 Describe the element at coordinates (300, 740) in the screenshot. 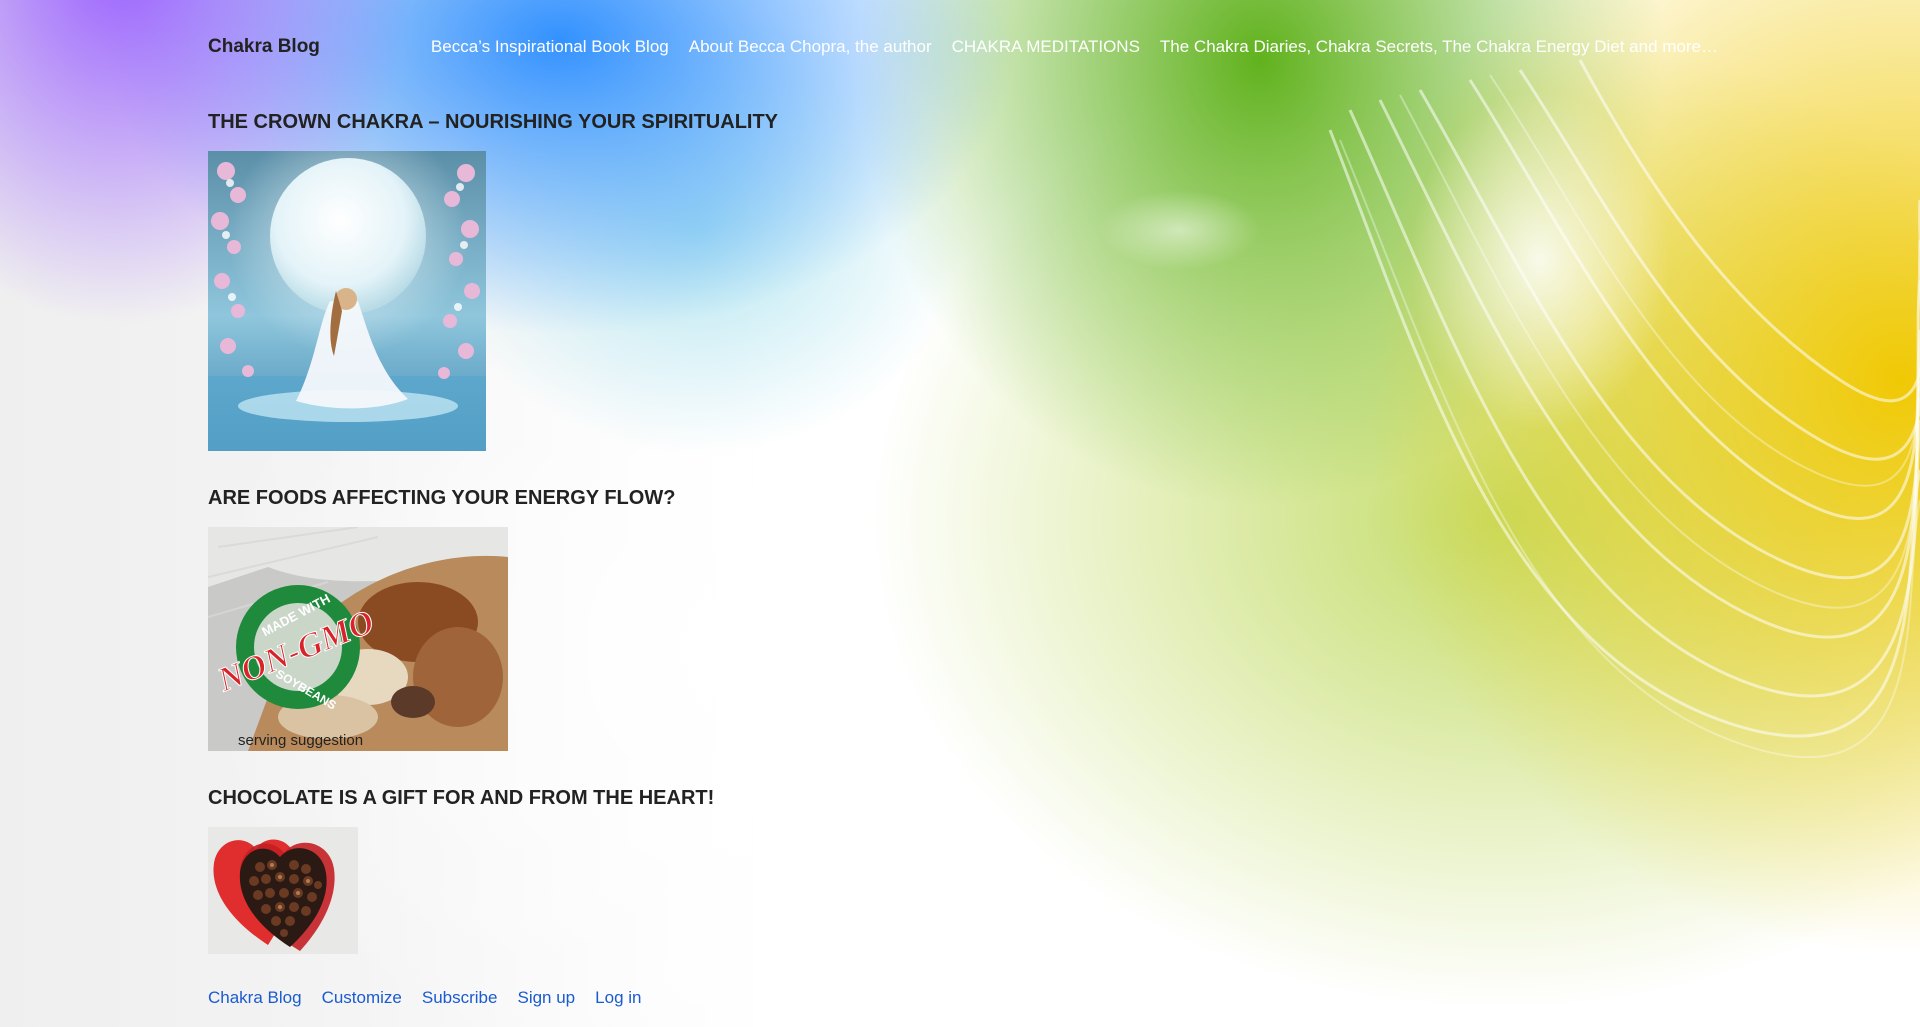

I see `serving-suggestion-text: serving suggestion` at that location.